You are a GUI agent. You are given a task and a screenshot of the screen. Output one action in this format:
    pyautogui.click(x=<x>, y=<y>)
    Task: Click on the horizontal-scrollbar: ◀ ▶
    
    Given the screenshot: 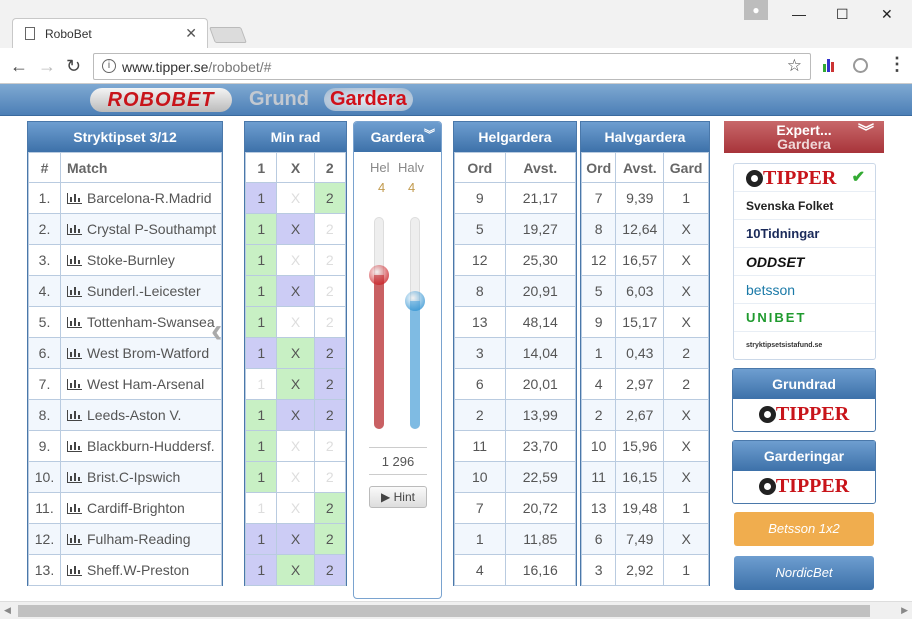 What is the action you would take?
    pyautogui.click(x=456, y=610)
    